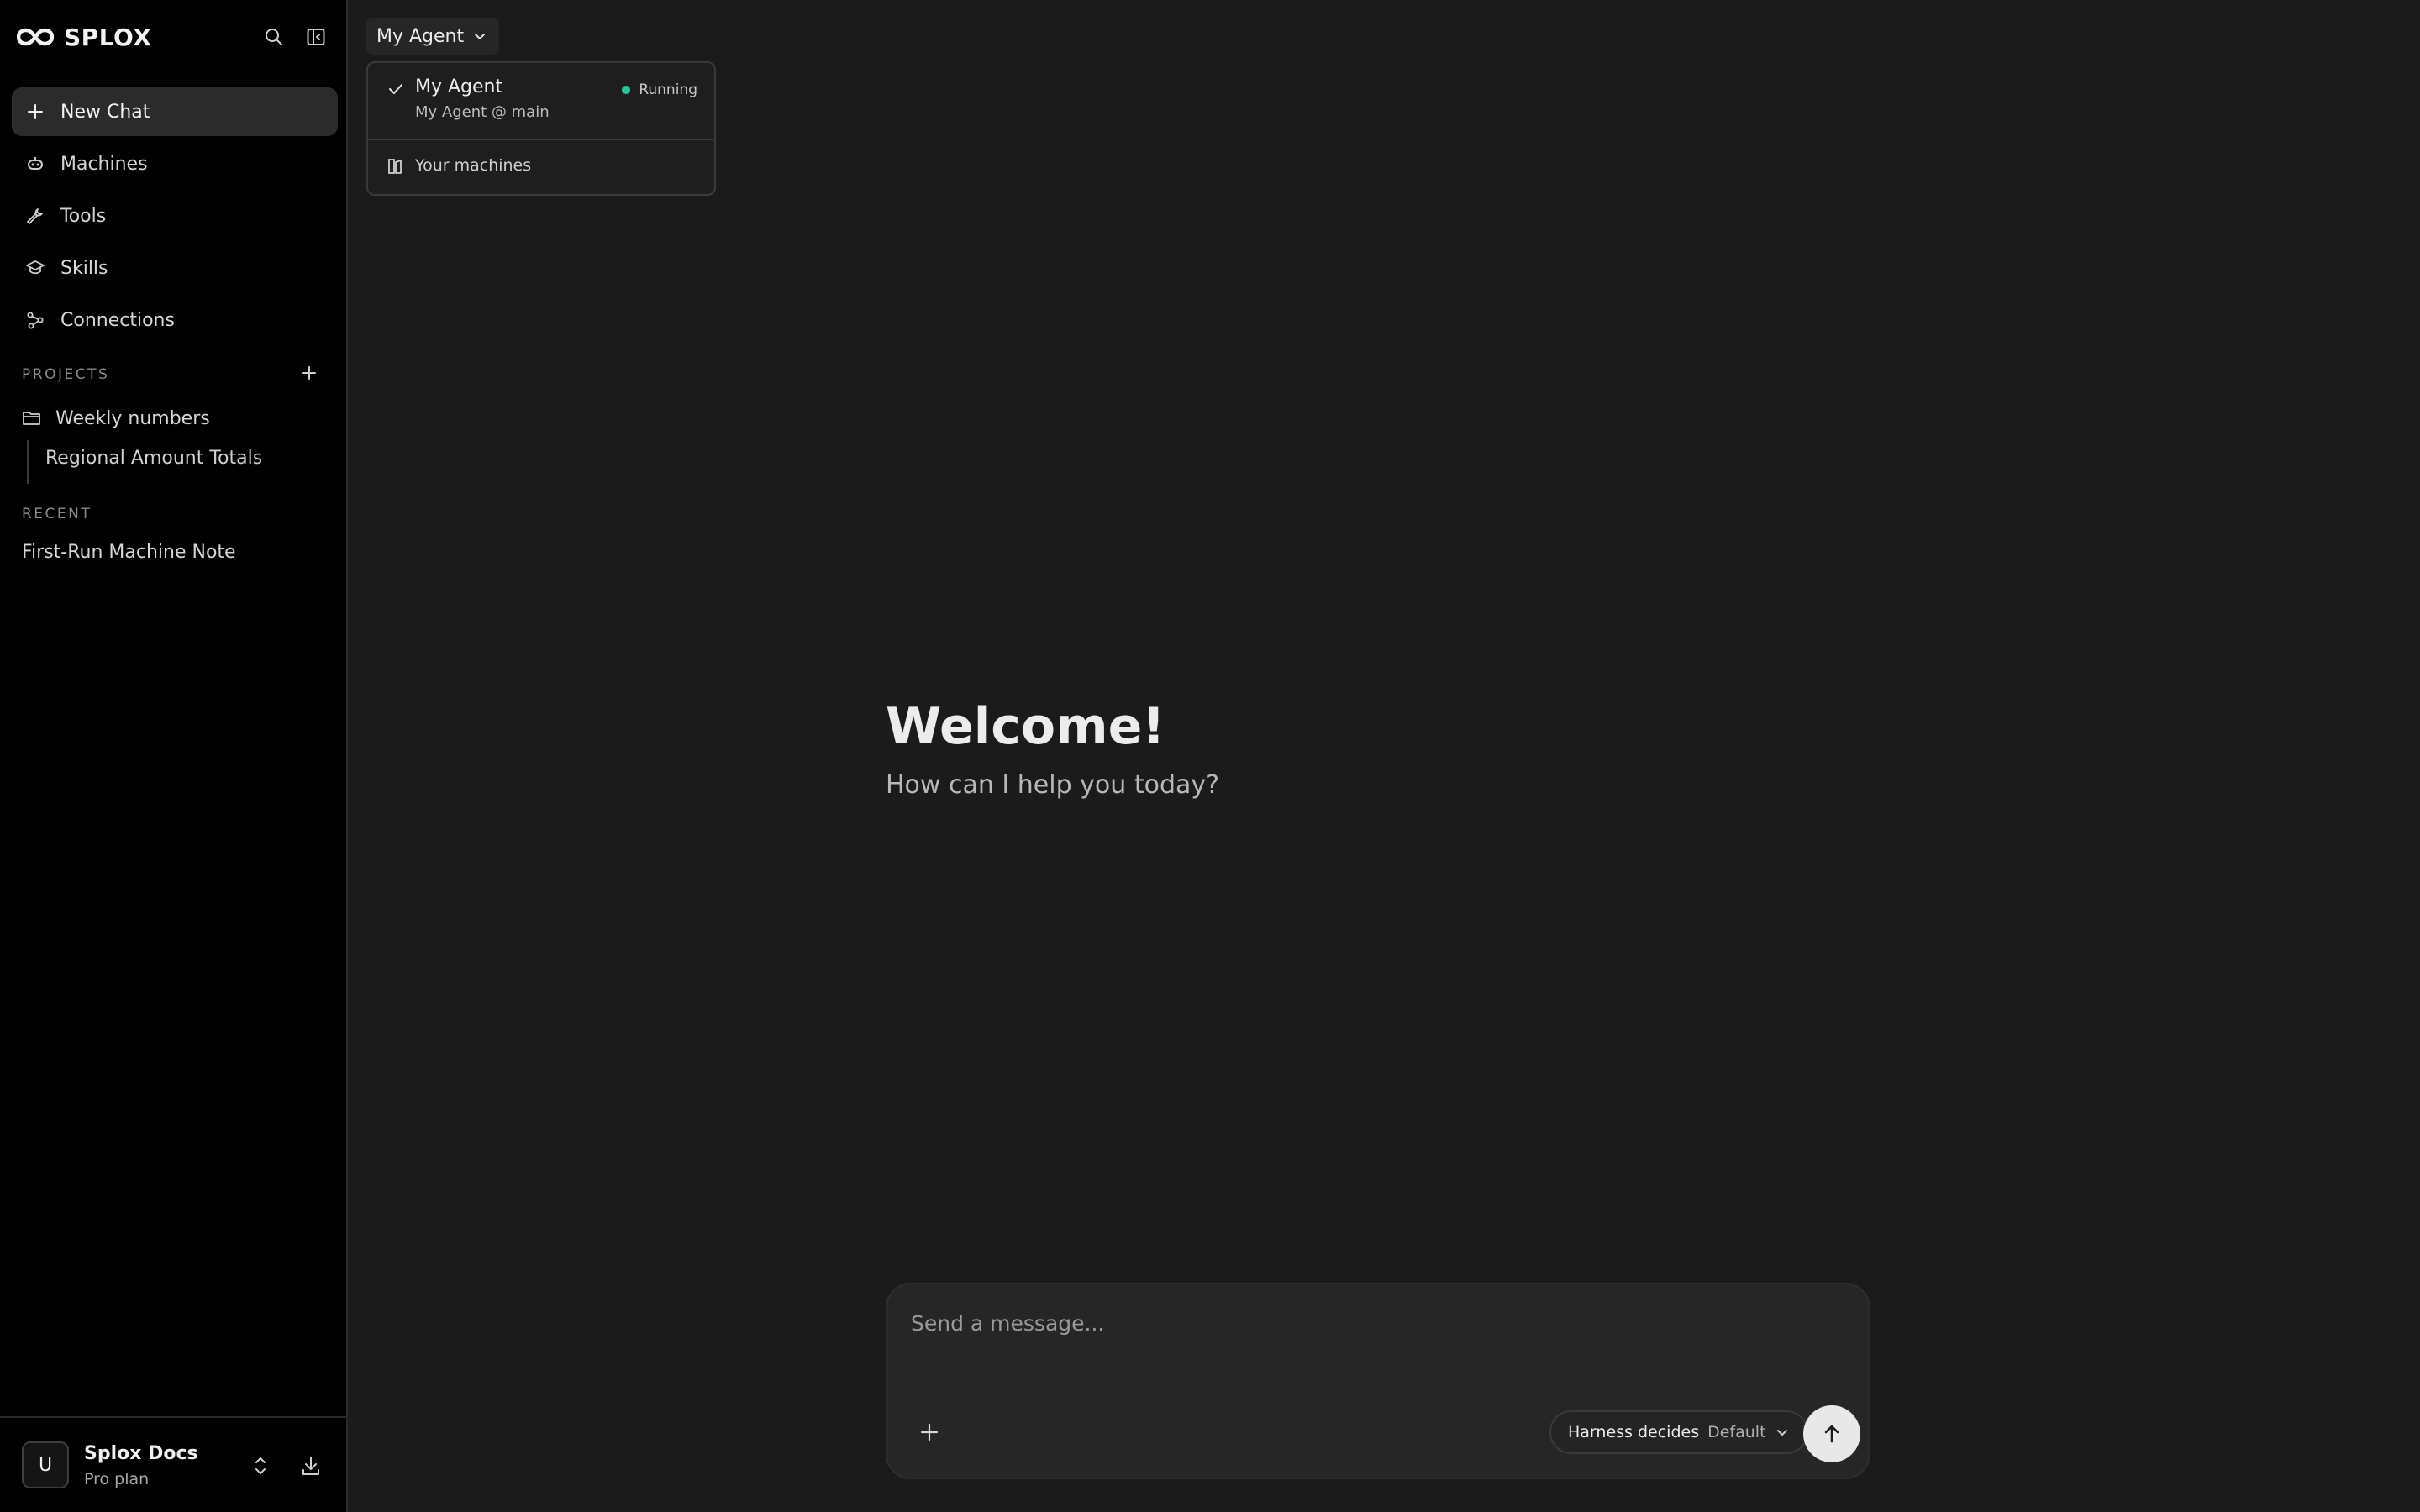 This screenshot has height=1512, width=2420. Describe the element at coordinates (1025, 726) in the screenshot. I see `welcome-title: Welcome!` at that location.